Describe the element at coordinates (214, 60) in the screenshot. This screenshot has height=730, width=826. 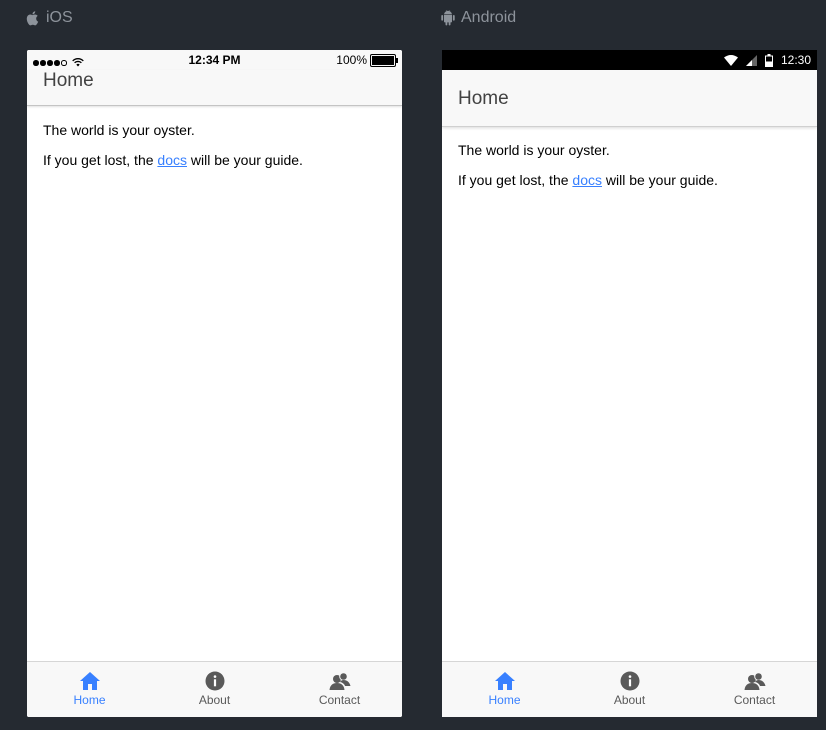
I see `ios-status-bar: 12:34 PM 100%` at that location.